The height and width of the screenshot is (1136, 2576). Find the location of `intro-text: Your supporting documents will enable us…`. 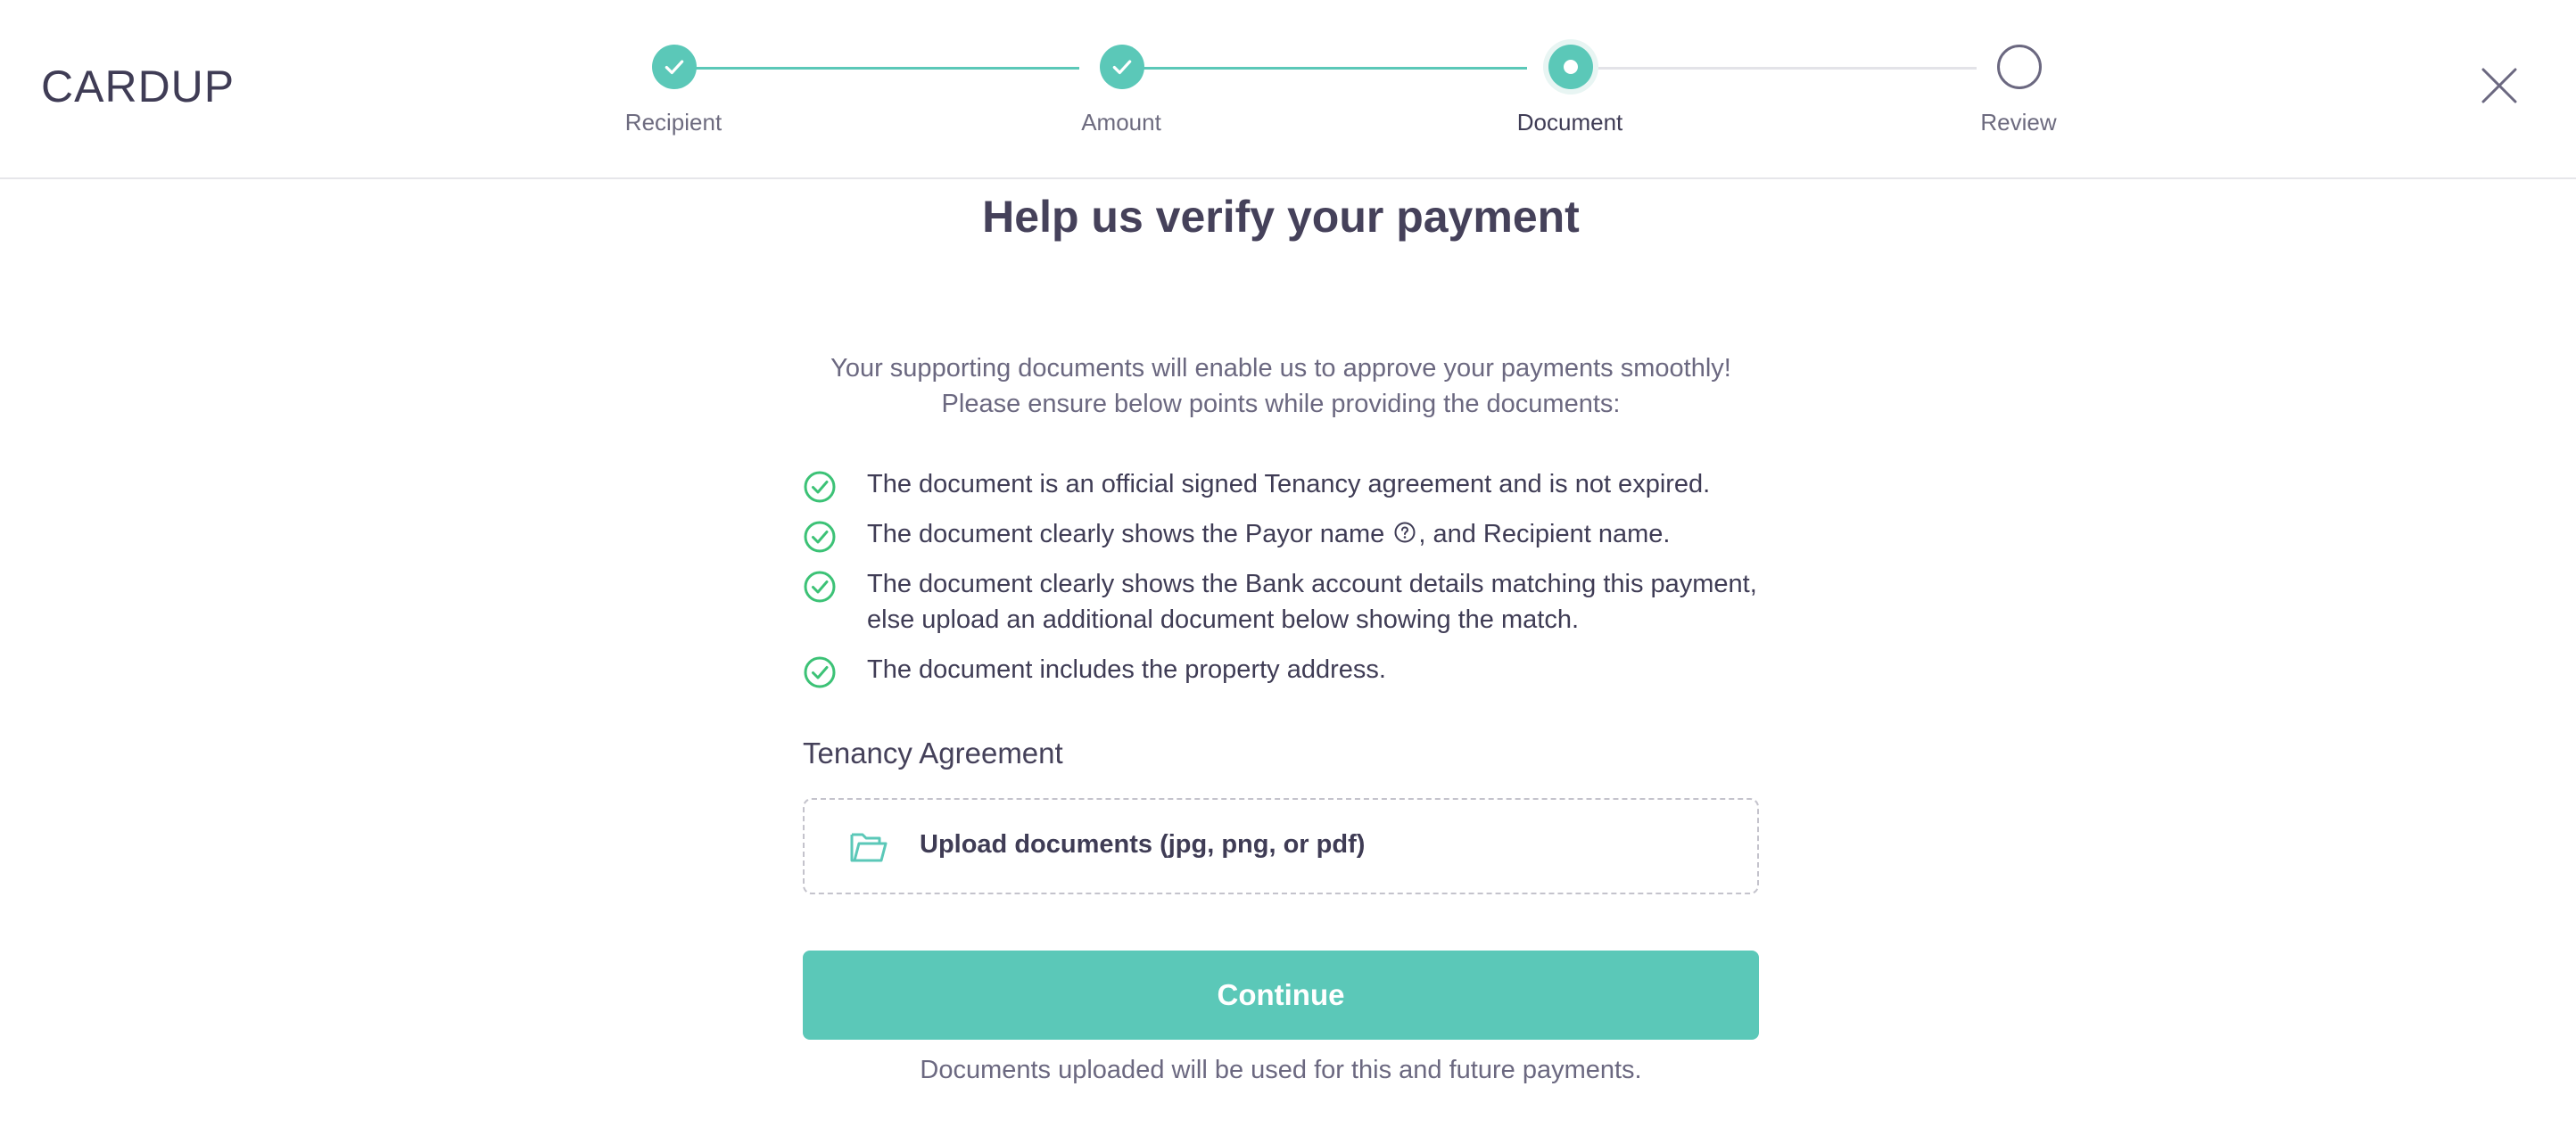

intro-text: Your supporting documents will enable us… is located at coordinates (1281, 386).